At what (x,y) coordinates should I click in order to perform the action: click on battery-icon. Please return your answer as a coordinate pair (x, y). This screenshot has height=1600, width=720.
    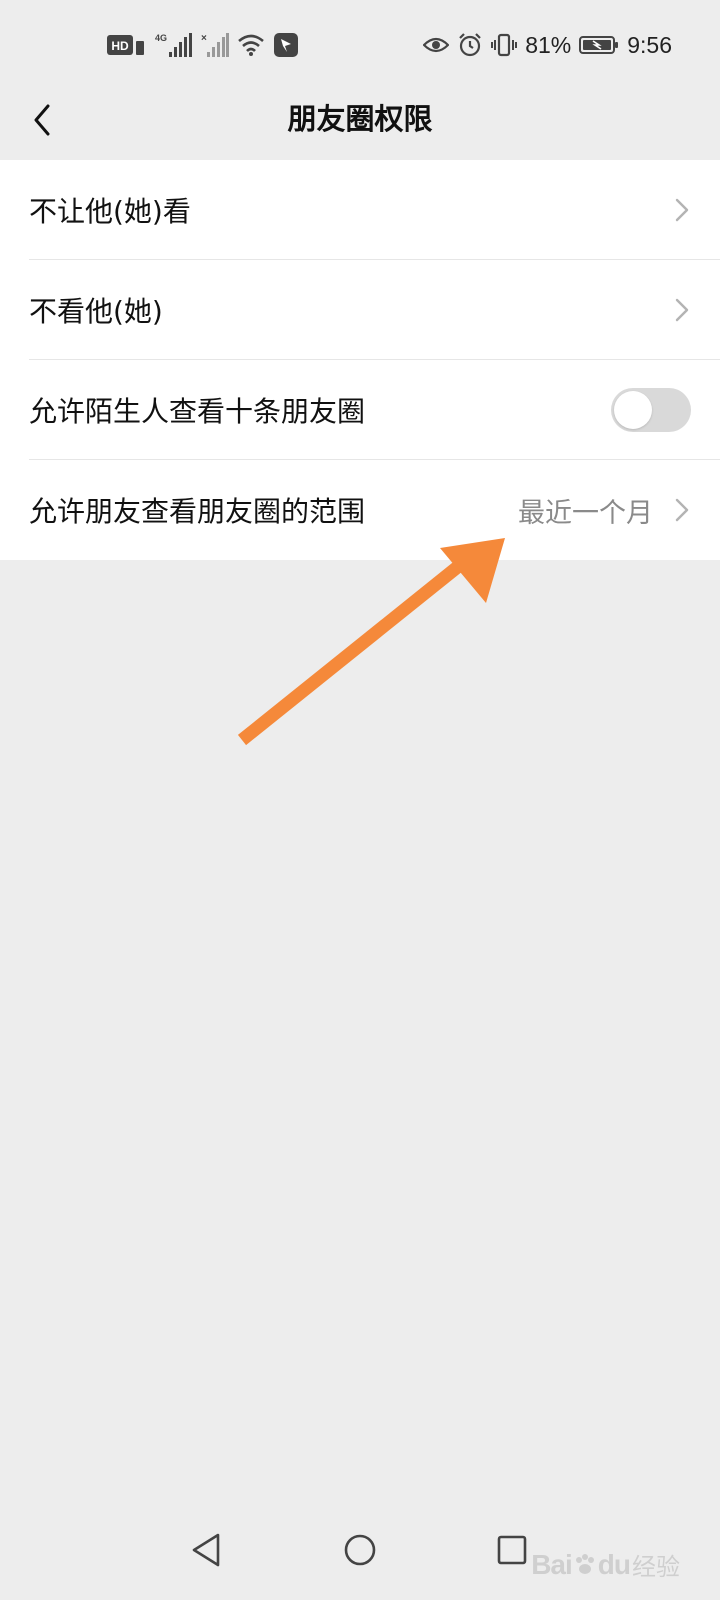
    Looking at the image, I should click on (599, 45).